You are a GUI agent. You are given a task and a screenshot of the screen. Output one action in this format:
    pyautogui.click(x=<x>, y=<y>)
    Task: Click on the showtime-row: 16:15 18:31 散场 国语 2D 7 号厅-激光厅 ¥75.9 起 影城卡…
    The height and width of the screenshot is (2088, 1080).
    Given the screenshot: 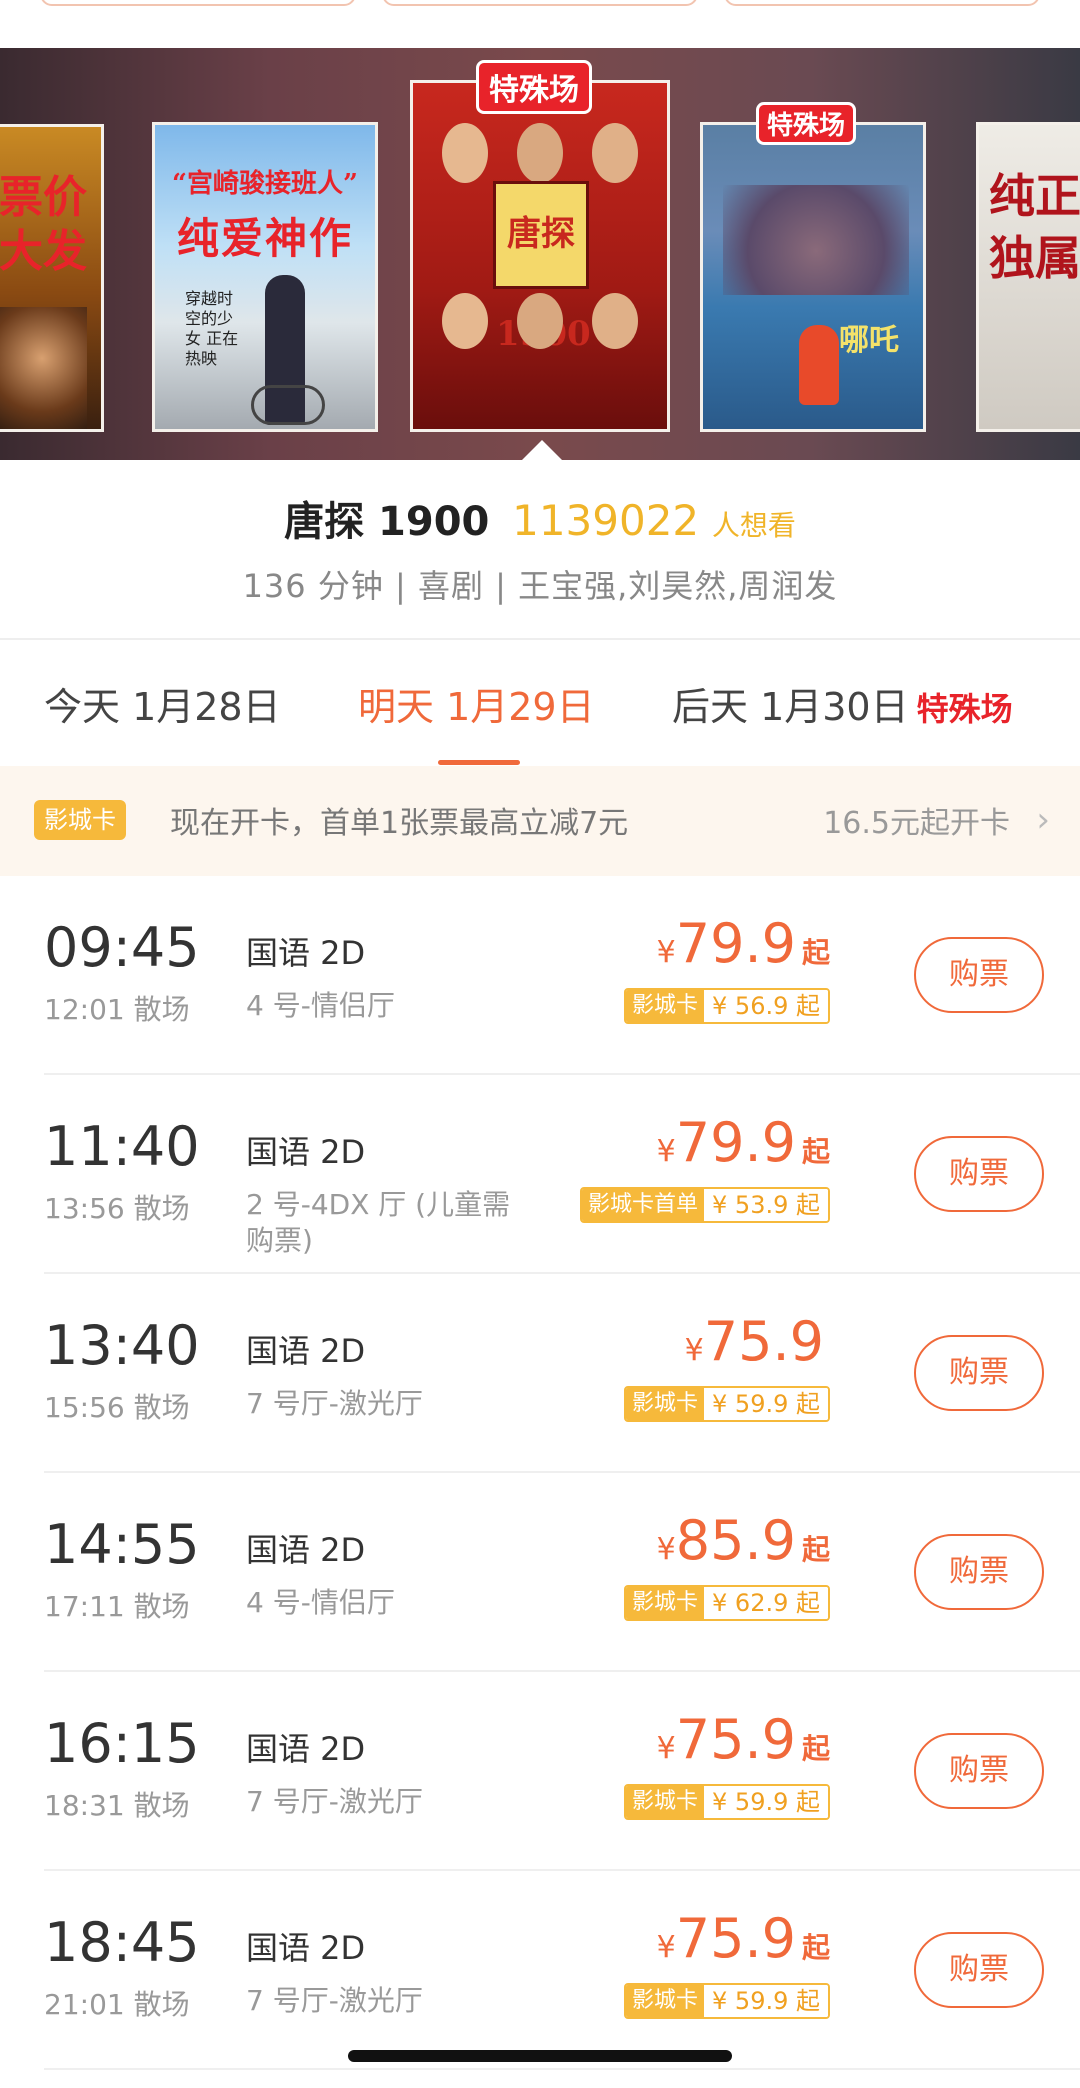 What is the action you would take?
    pyautogui.click(x=540, y=1771)
    